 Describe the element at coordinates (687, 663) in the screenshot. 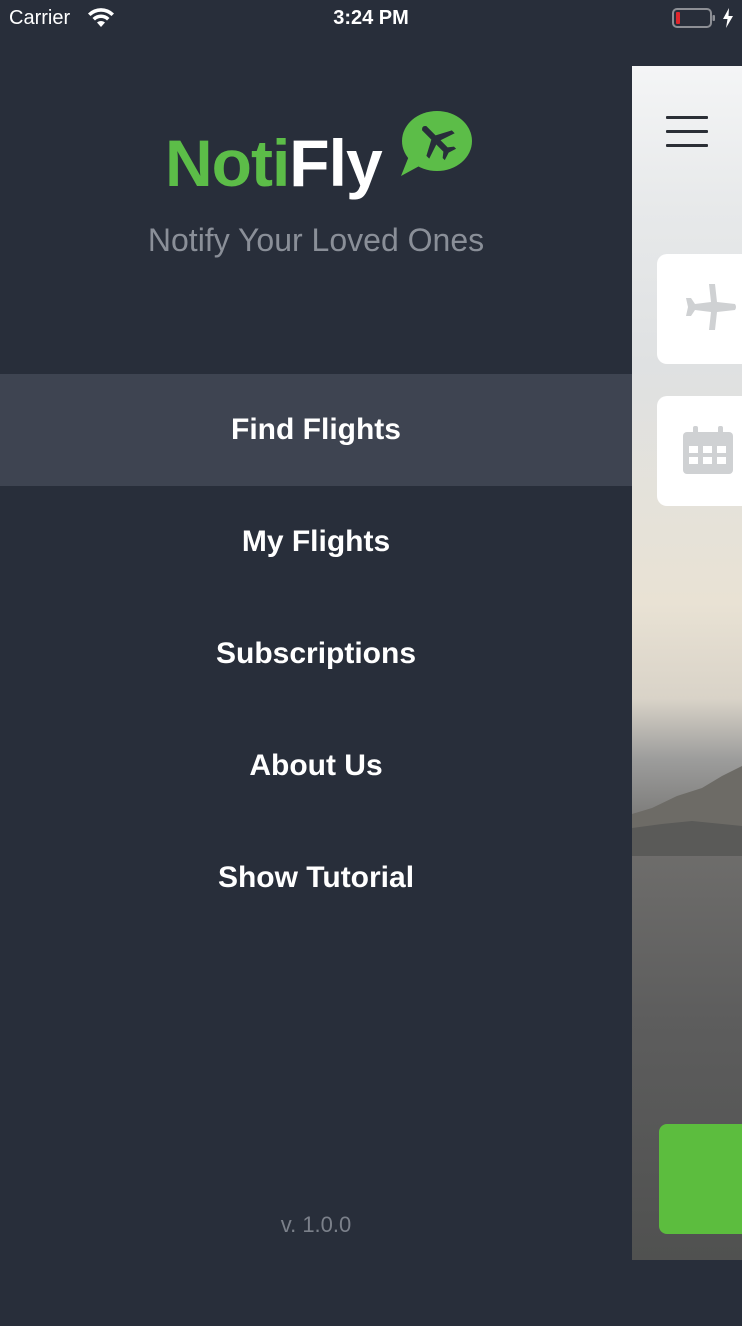

I see `main-content-peek` at that location.